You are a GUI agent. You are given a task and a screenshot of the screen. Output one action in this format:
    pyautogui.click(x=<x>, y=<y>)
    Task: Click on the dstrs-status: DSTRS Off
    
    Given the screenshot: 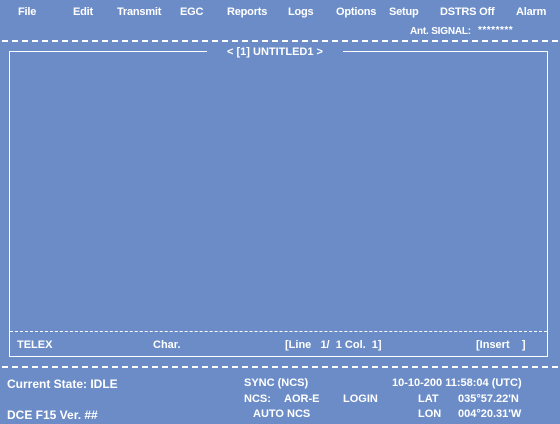 What is the action you would take?
    pyautogui.click(x=467, y=12)
    